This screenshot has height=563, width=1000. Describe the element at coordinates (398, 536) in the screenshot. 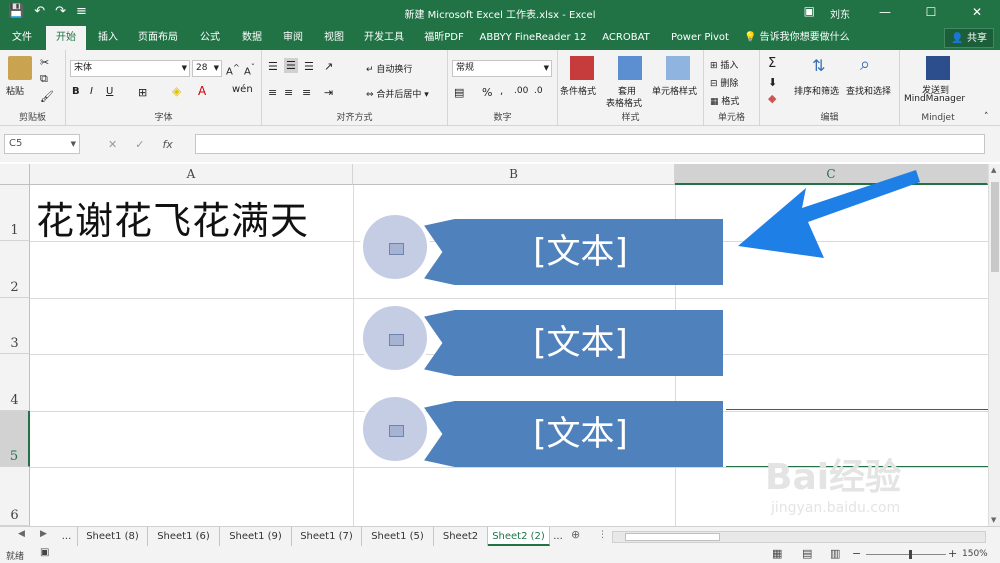

I see `sheet-tab: Sheet1 (5)` at that location.